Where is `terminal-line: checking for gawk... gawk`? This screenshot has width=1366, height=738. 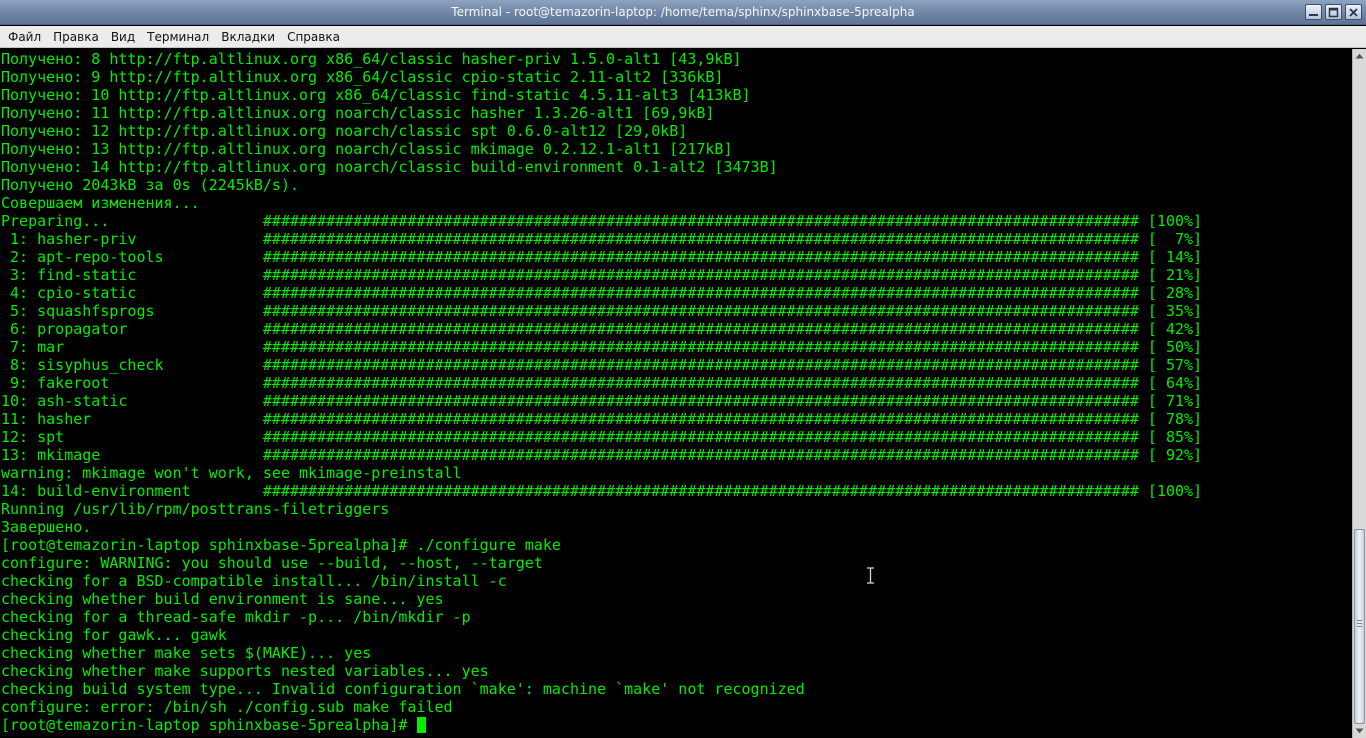
terminal-line: checking for gawk... gawk is located at coordinates (114, 635).